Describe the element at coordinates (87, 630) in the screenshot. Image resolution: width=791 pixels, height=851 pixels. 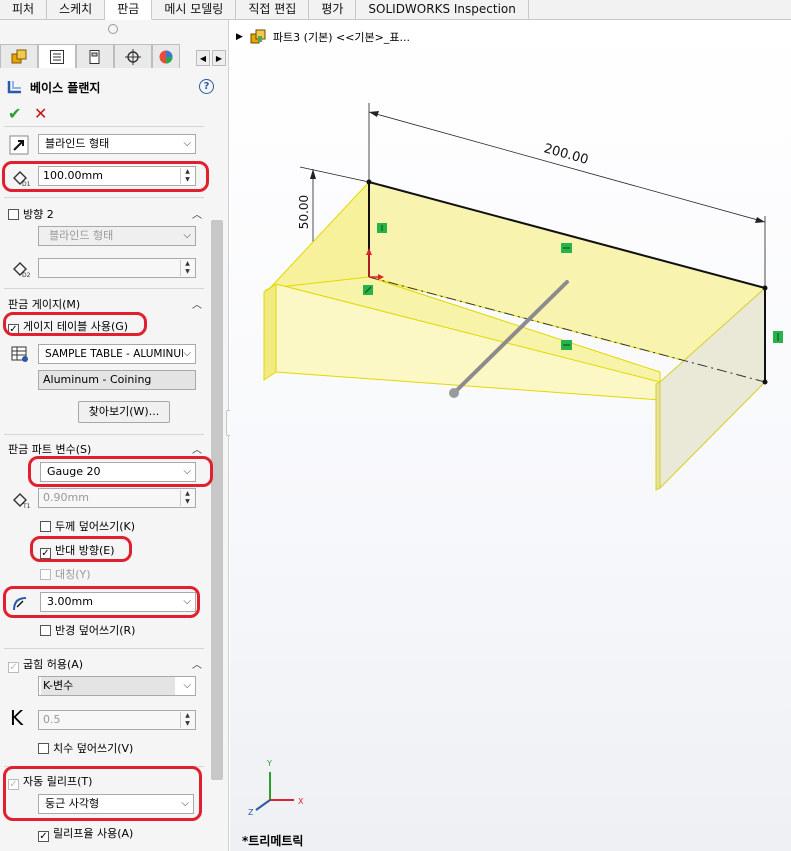
I see `override-radius-checkbox: 반경 덮어쓰기(R)` at that location.